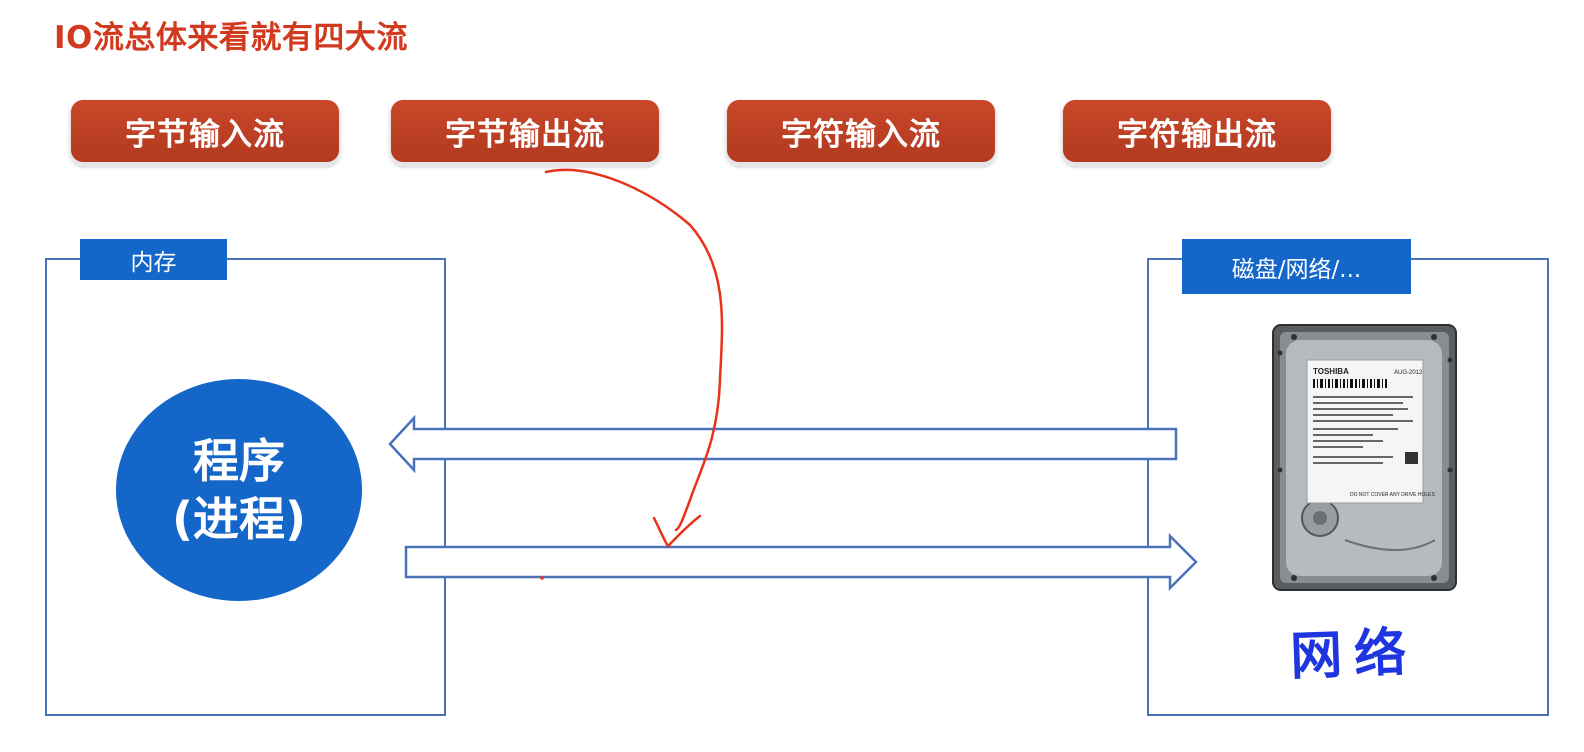  Describe the element at coordinates (1393, 495) in the screenshot. I see `disk-warning-text: DO NOT COVER ANY DRIVE HOLES` at that location.